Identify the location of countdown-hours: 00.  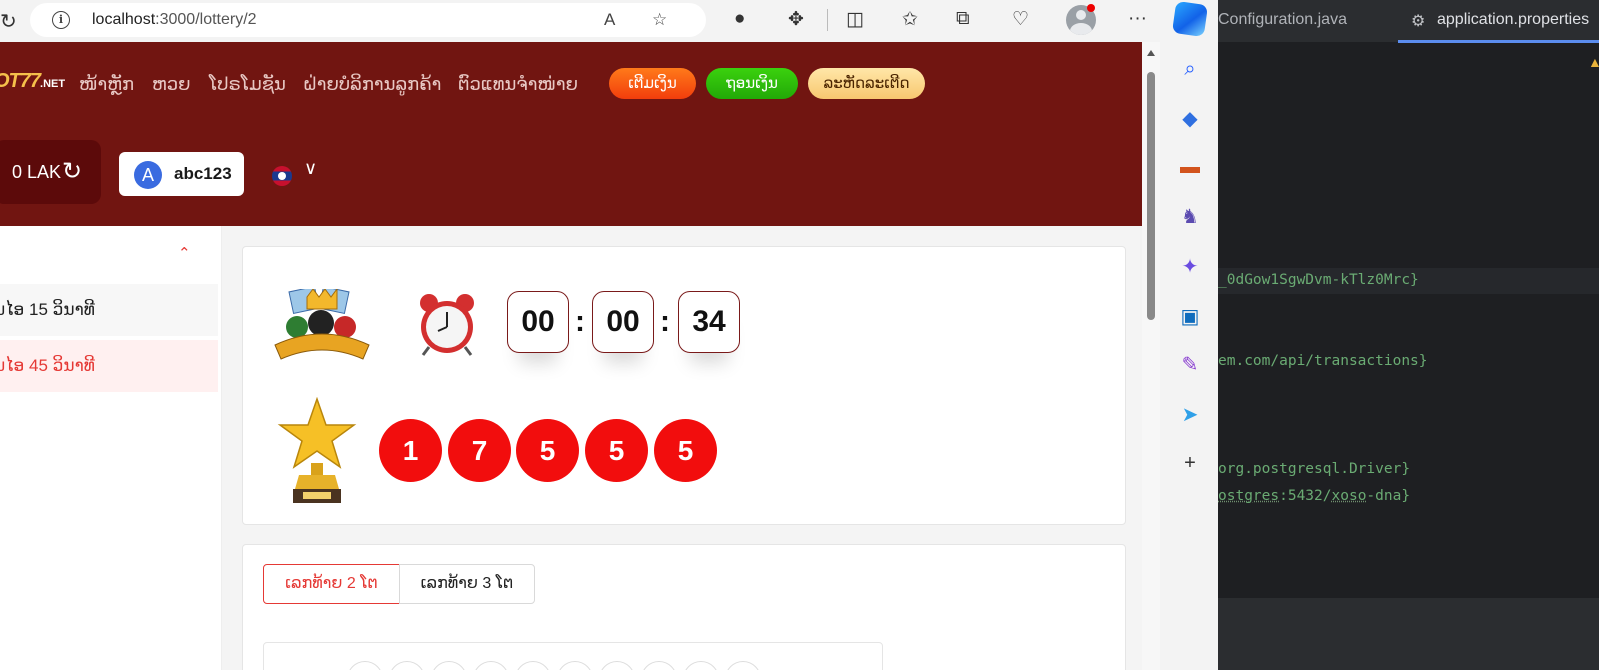
(538, 322).